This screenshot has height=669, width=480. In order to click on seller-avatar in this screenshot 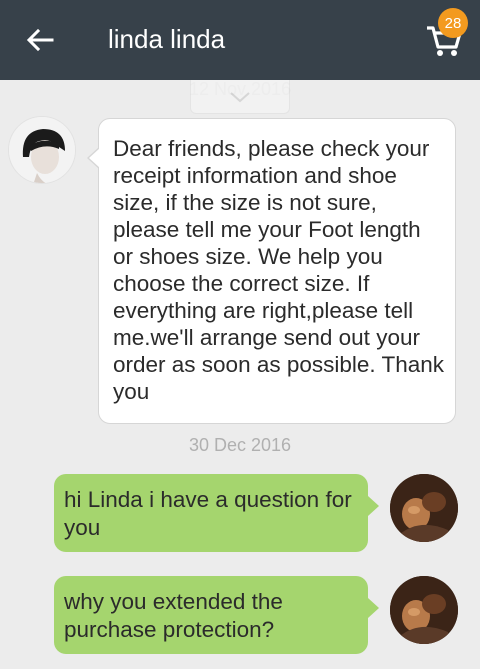, I will do `click(42, 150)`.